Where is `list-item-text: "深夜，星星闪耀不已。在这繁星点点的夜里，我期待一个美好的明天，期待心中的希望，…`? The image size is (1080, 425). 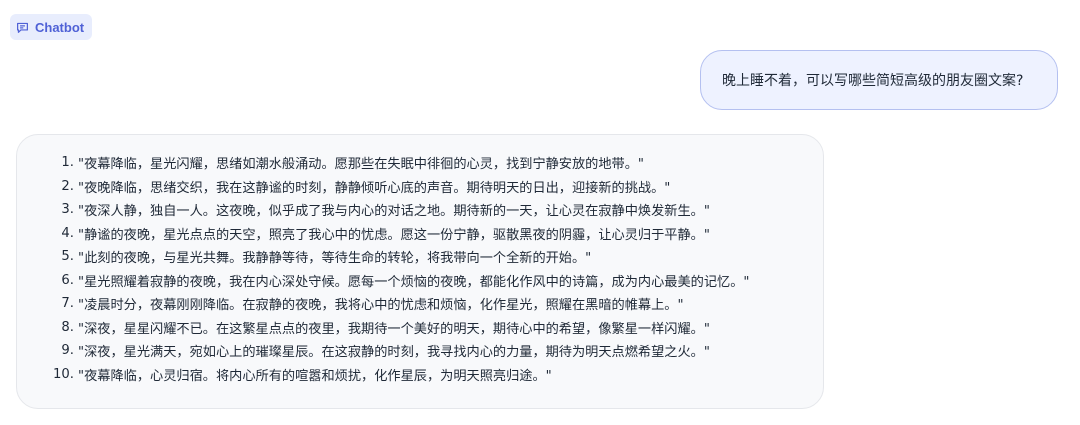
list-item-text: "深夜，星星闪耀不已。在这繁星点点的夜里，我期待一个美好的明天，期待心中的希望，… is located at coordinates (394, 329).